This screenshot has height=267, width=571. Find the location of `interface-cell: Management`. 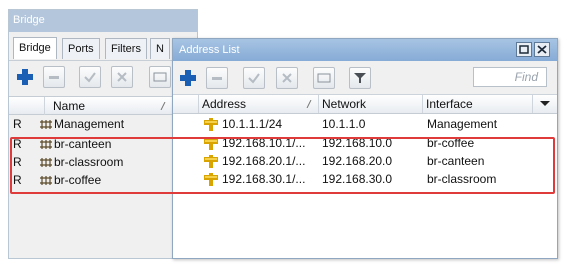

interface-cell: Management is located at coordinates (462, 124).